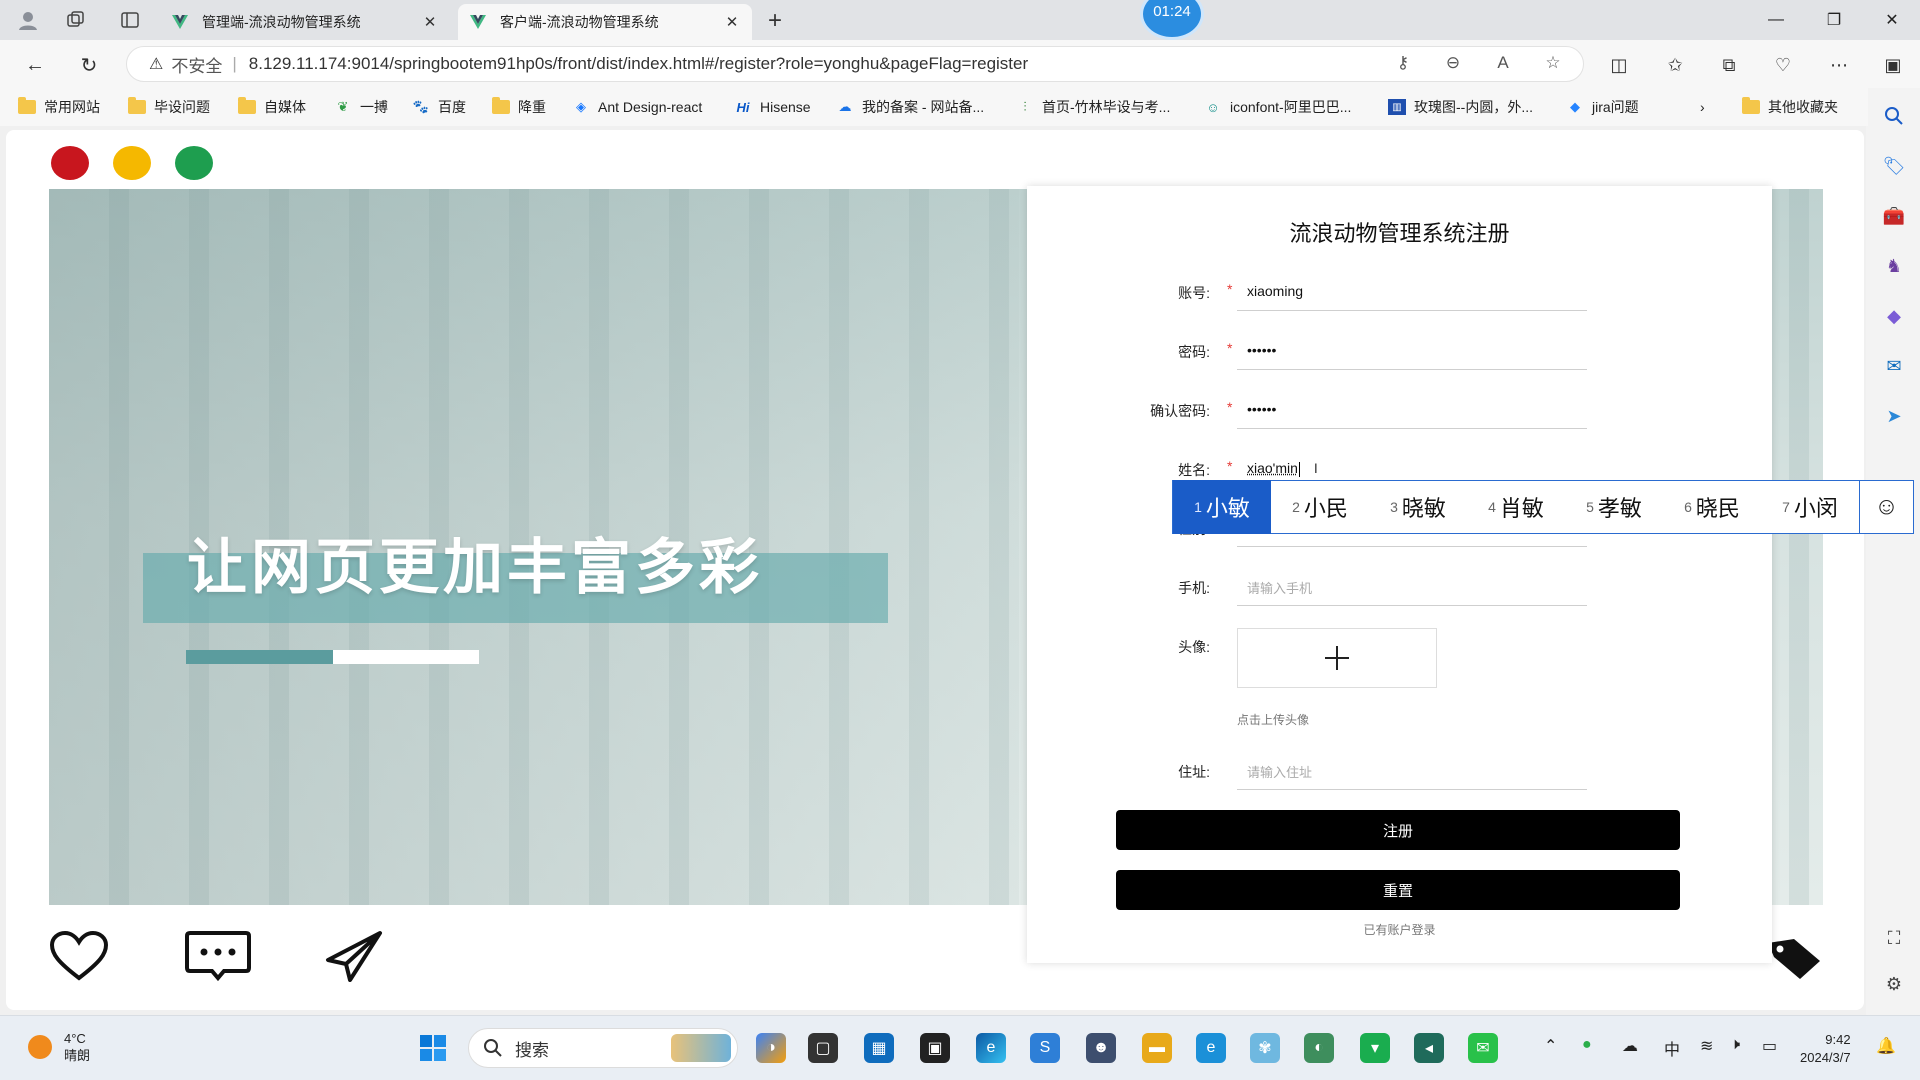 Image resolution: width=1920 pixels, height=1080 pixels. What do you see at coordinates (1712, 507) in the screenshot?
I see `ime-candidate: 6 晓民` at bounding box center [1712, 507].